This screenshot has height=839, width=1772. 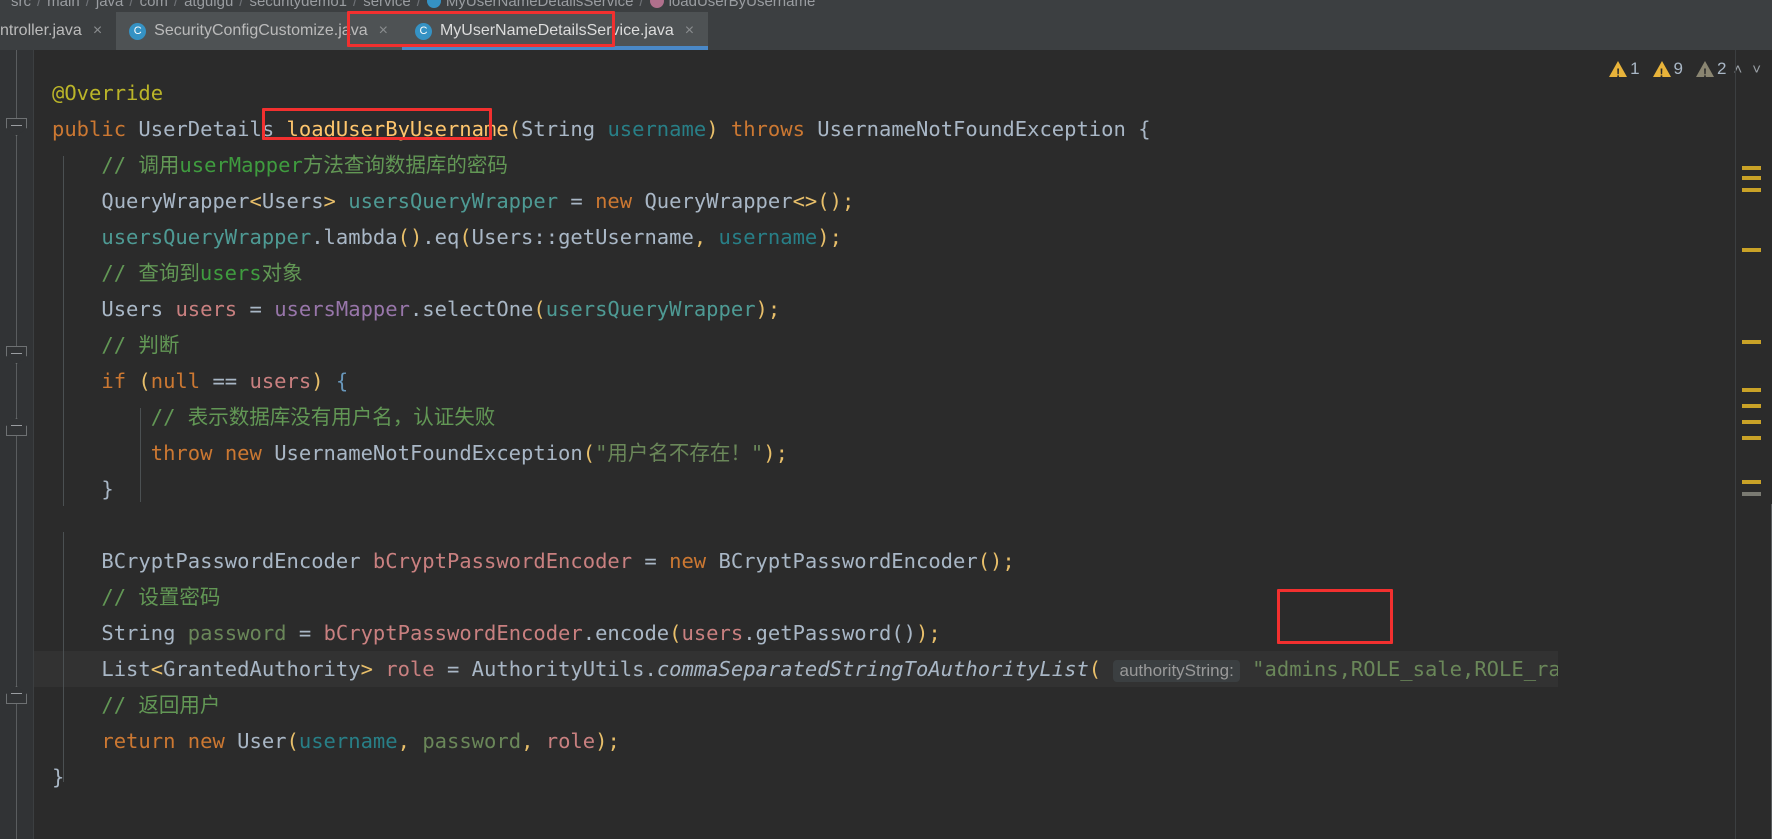 What do you see at coordinates (169, 273) in the screenshot?
I see `code-token: 查询到` at bounding box center [169, 273].